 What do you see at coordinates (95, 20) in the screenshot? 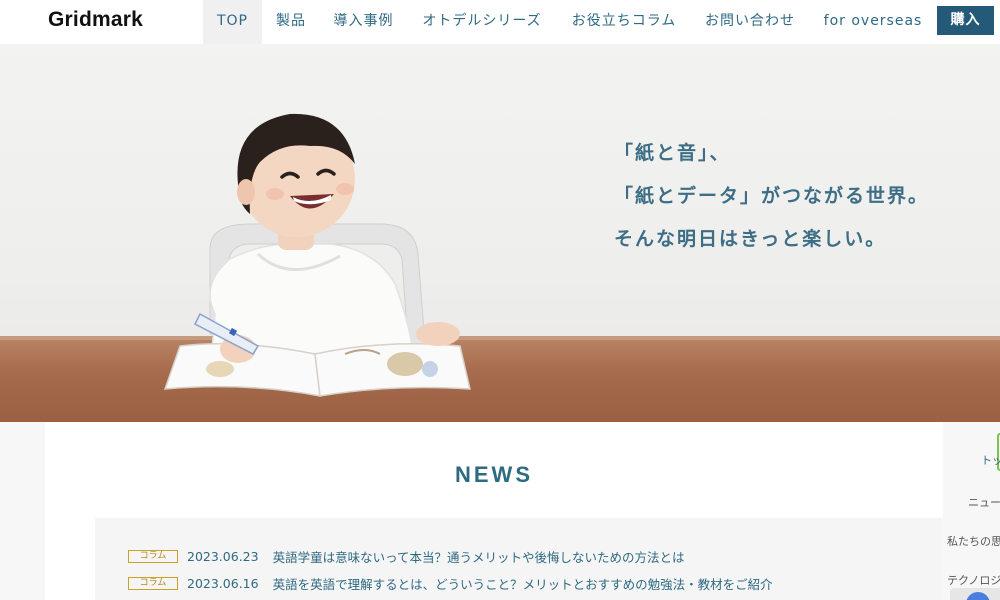
I see `logo: Gridmark` at bounding box center [95, 20].